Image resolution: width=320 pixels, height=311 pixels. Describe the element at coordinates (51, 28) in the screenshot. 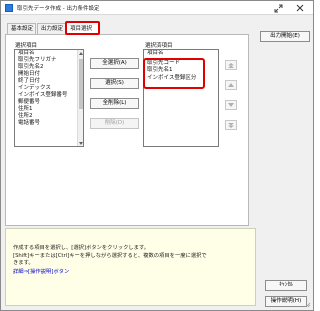

I see `tab-output-settings: 出力設定` at that location.